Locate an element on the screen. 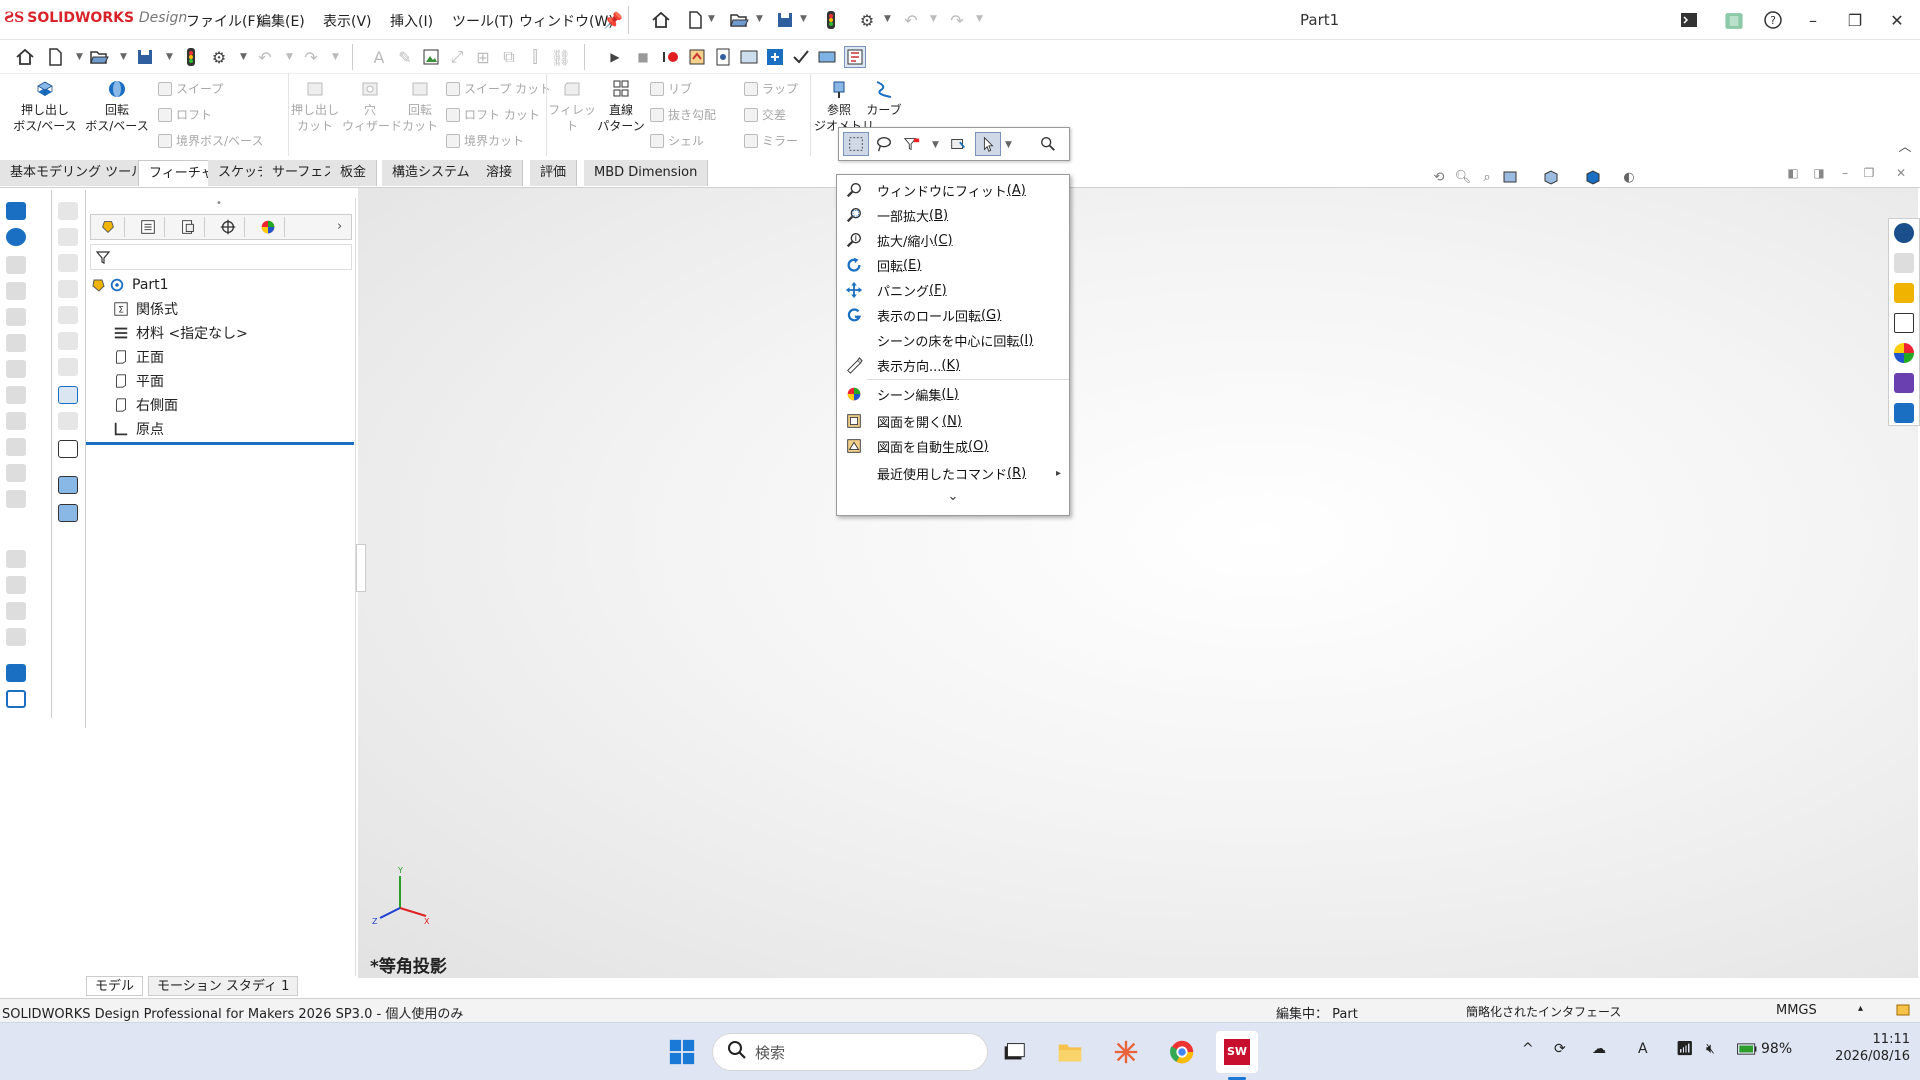 Image resolution: width=1920 pixels, height=1080 pixels. record-icon is located at coordinates (671, 57).